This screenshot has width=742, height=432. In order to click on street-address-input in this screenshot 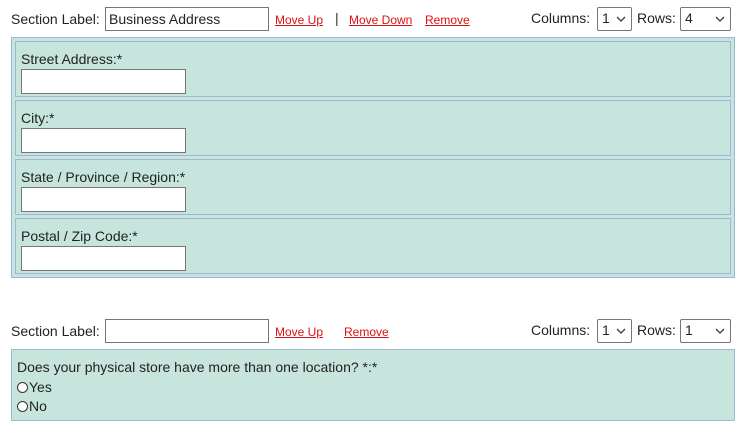, I will do `click(103, 81)`.